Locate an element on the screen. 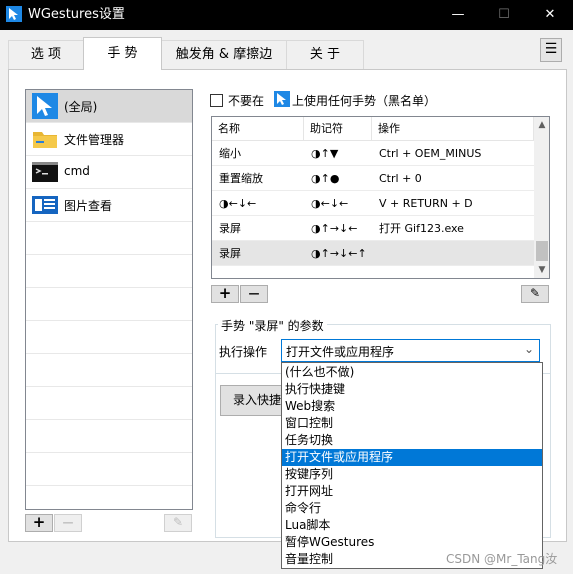  dropdown-option: Web搜索 is located at coordinates (412, 406).